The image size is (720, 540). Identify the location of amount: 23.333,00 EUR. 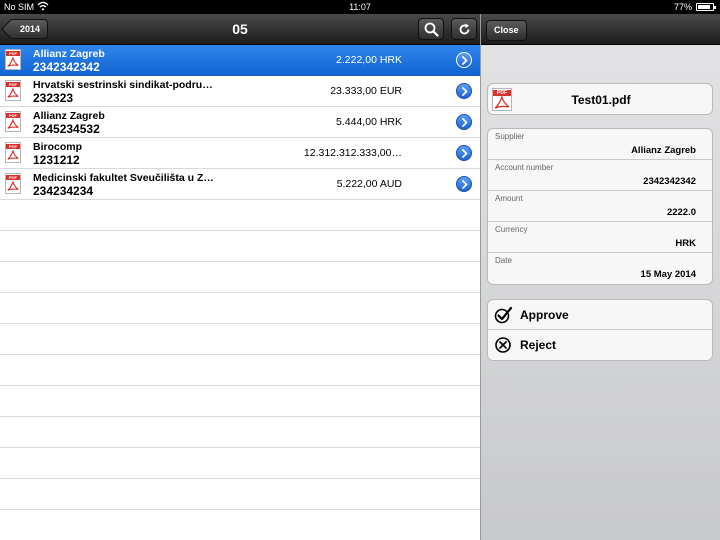
(366, 91).